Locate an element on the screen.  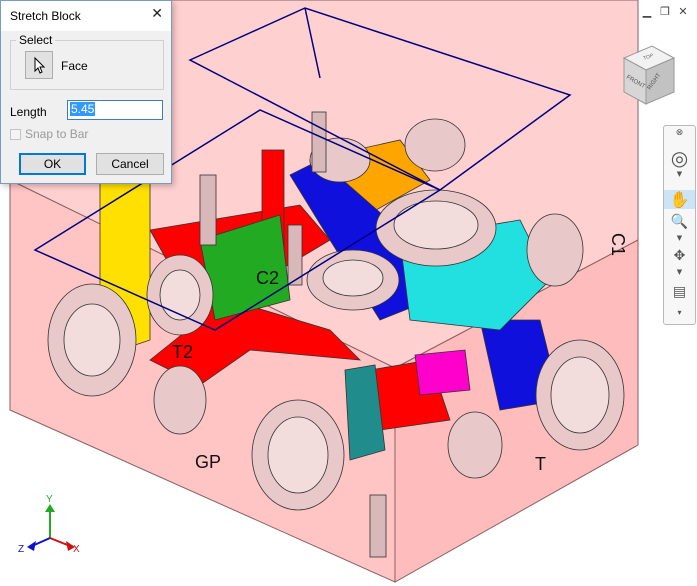
snap-to-bar-checkbox: Snap to Bar is located at coordinates (49, 134).